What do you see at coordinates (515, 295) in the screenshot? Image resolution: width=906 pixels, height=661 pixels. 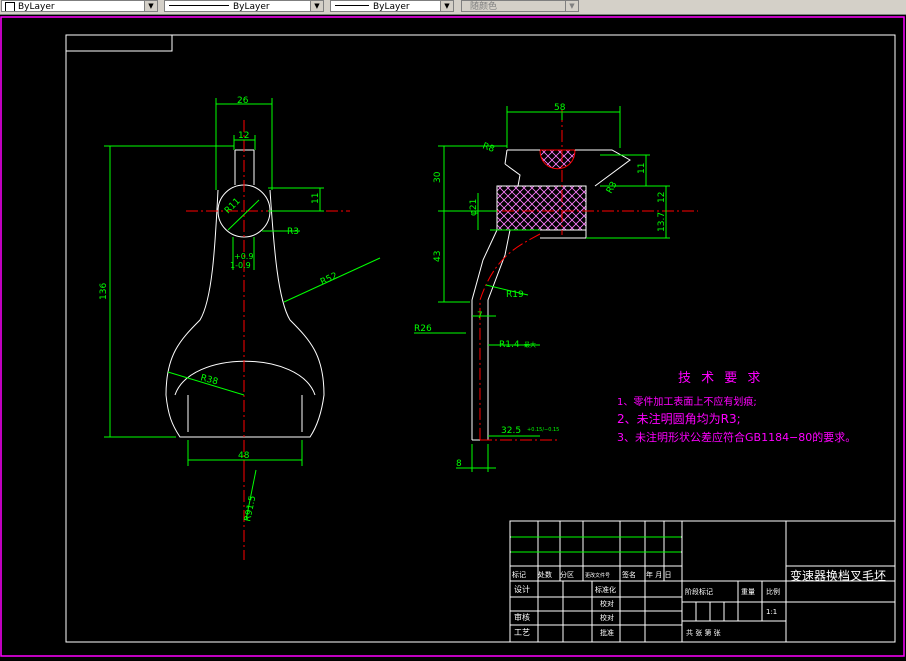 I see `dim-r19: R19` at bounding box center [515, 295].